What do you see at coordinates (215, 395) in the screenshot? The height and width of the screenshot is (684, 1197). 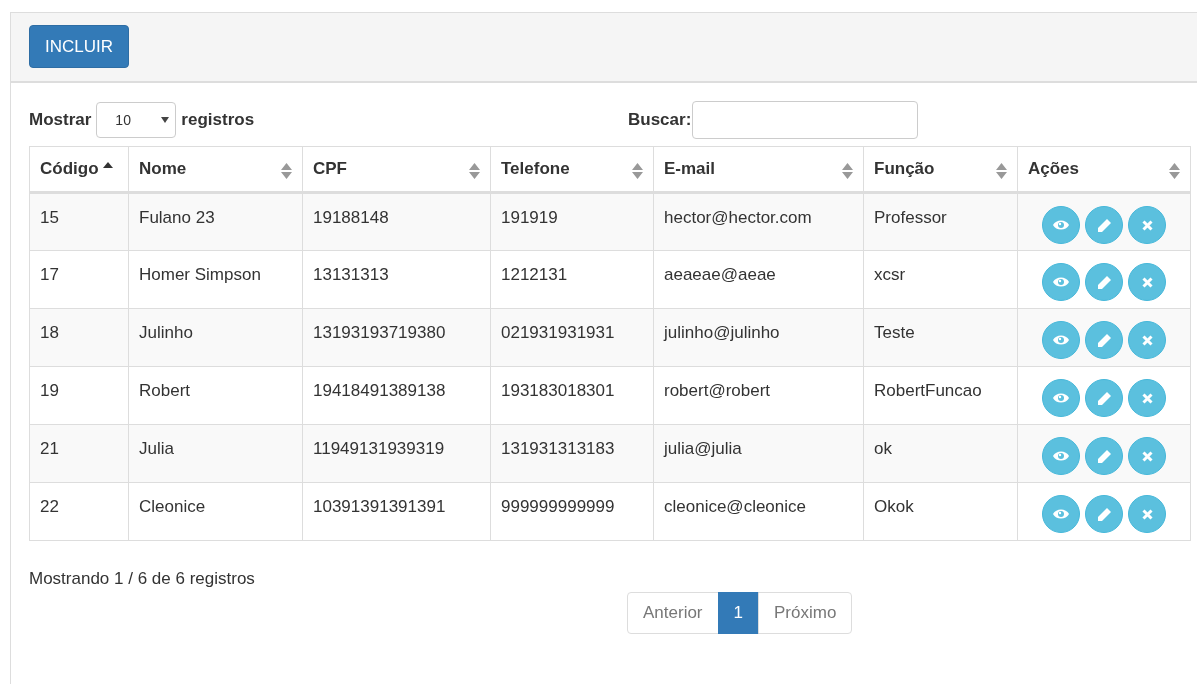 I see `table-cell: Robert` at bounding box center [215, 395].